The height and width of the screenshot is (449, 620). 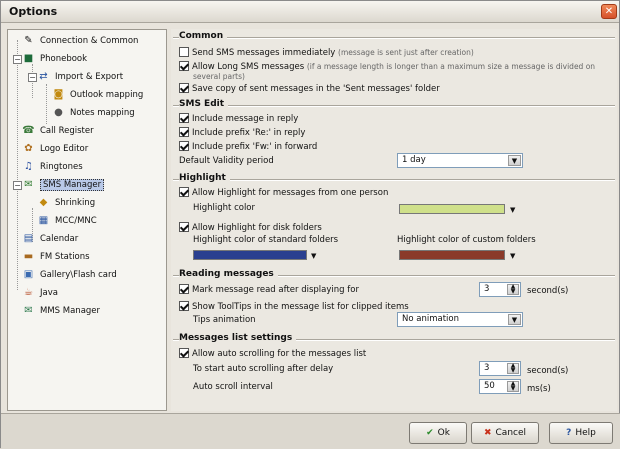 I want to click on sms-manager-icon: ✉, so click(x=28, y=184).